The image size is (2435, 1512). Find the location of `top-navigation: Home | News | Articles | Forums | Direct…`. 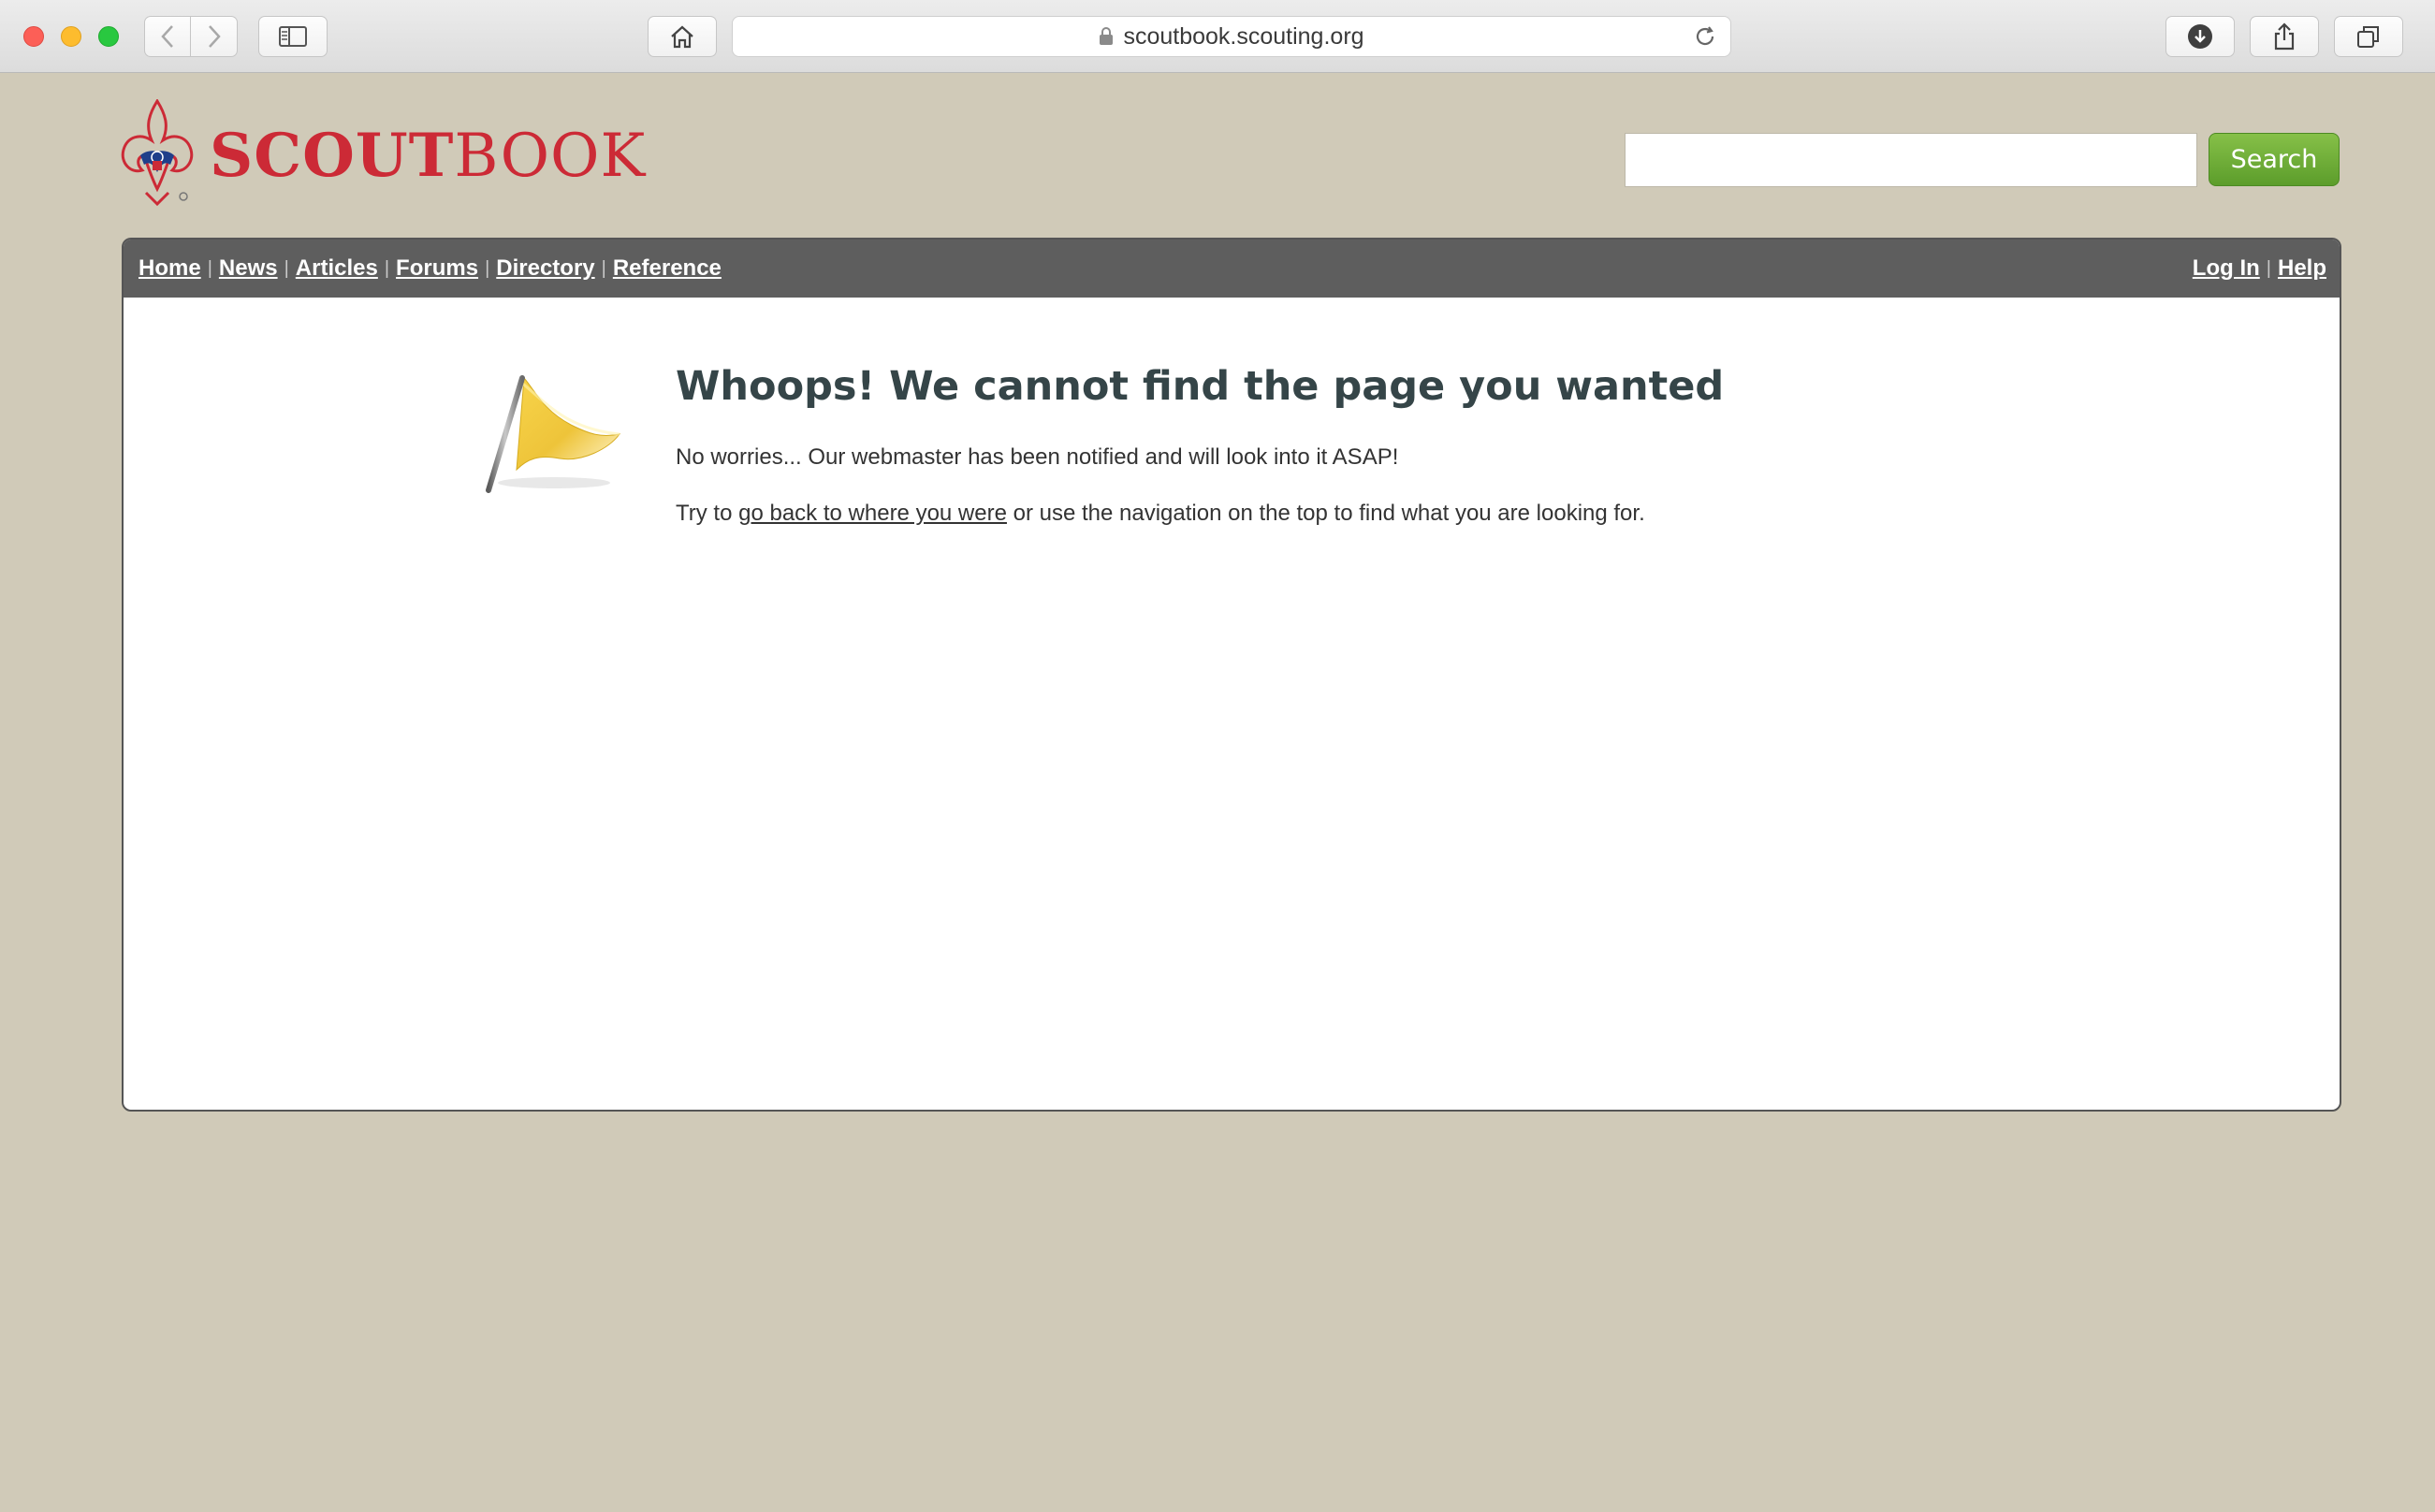

top-navigation: Home | News | Articles | Forums | Direct… is located at coordinates (1232, 269).